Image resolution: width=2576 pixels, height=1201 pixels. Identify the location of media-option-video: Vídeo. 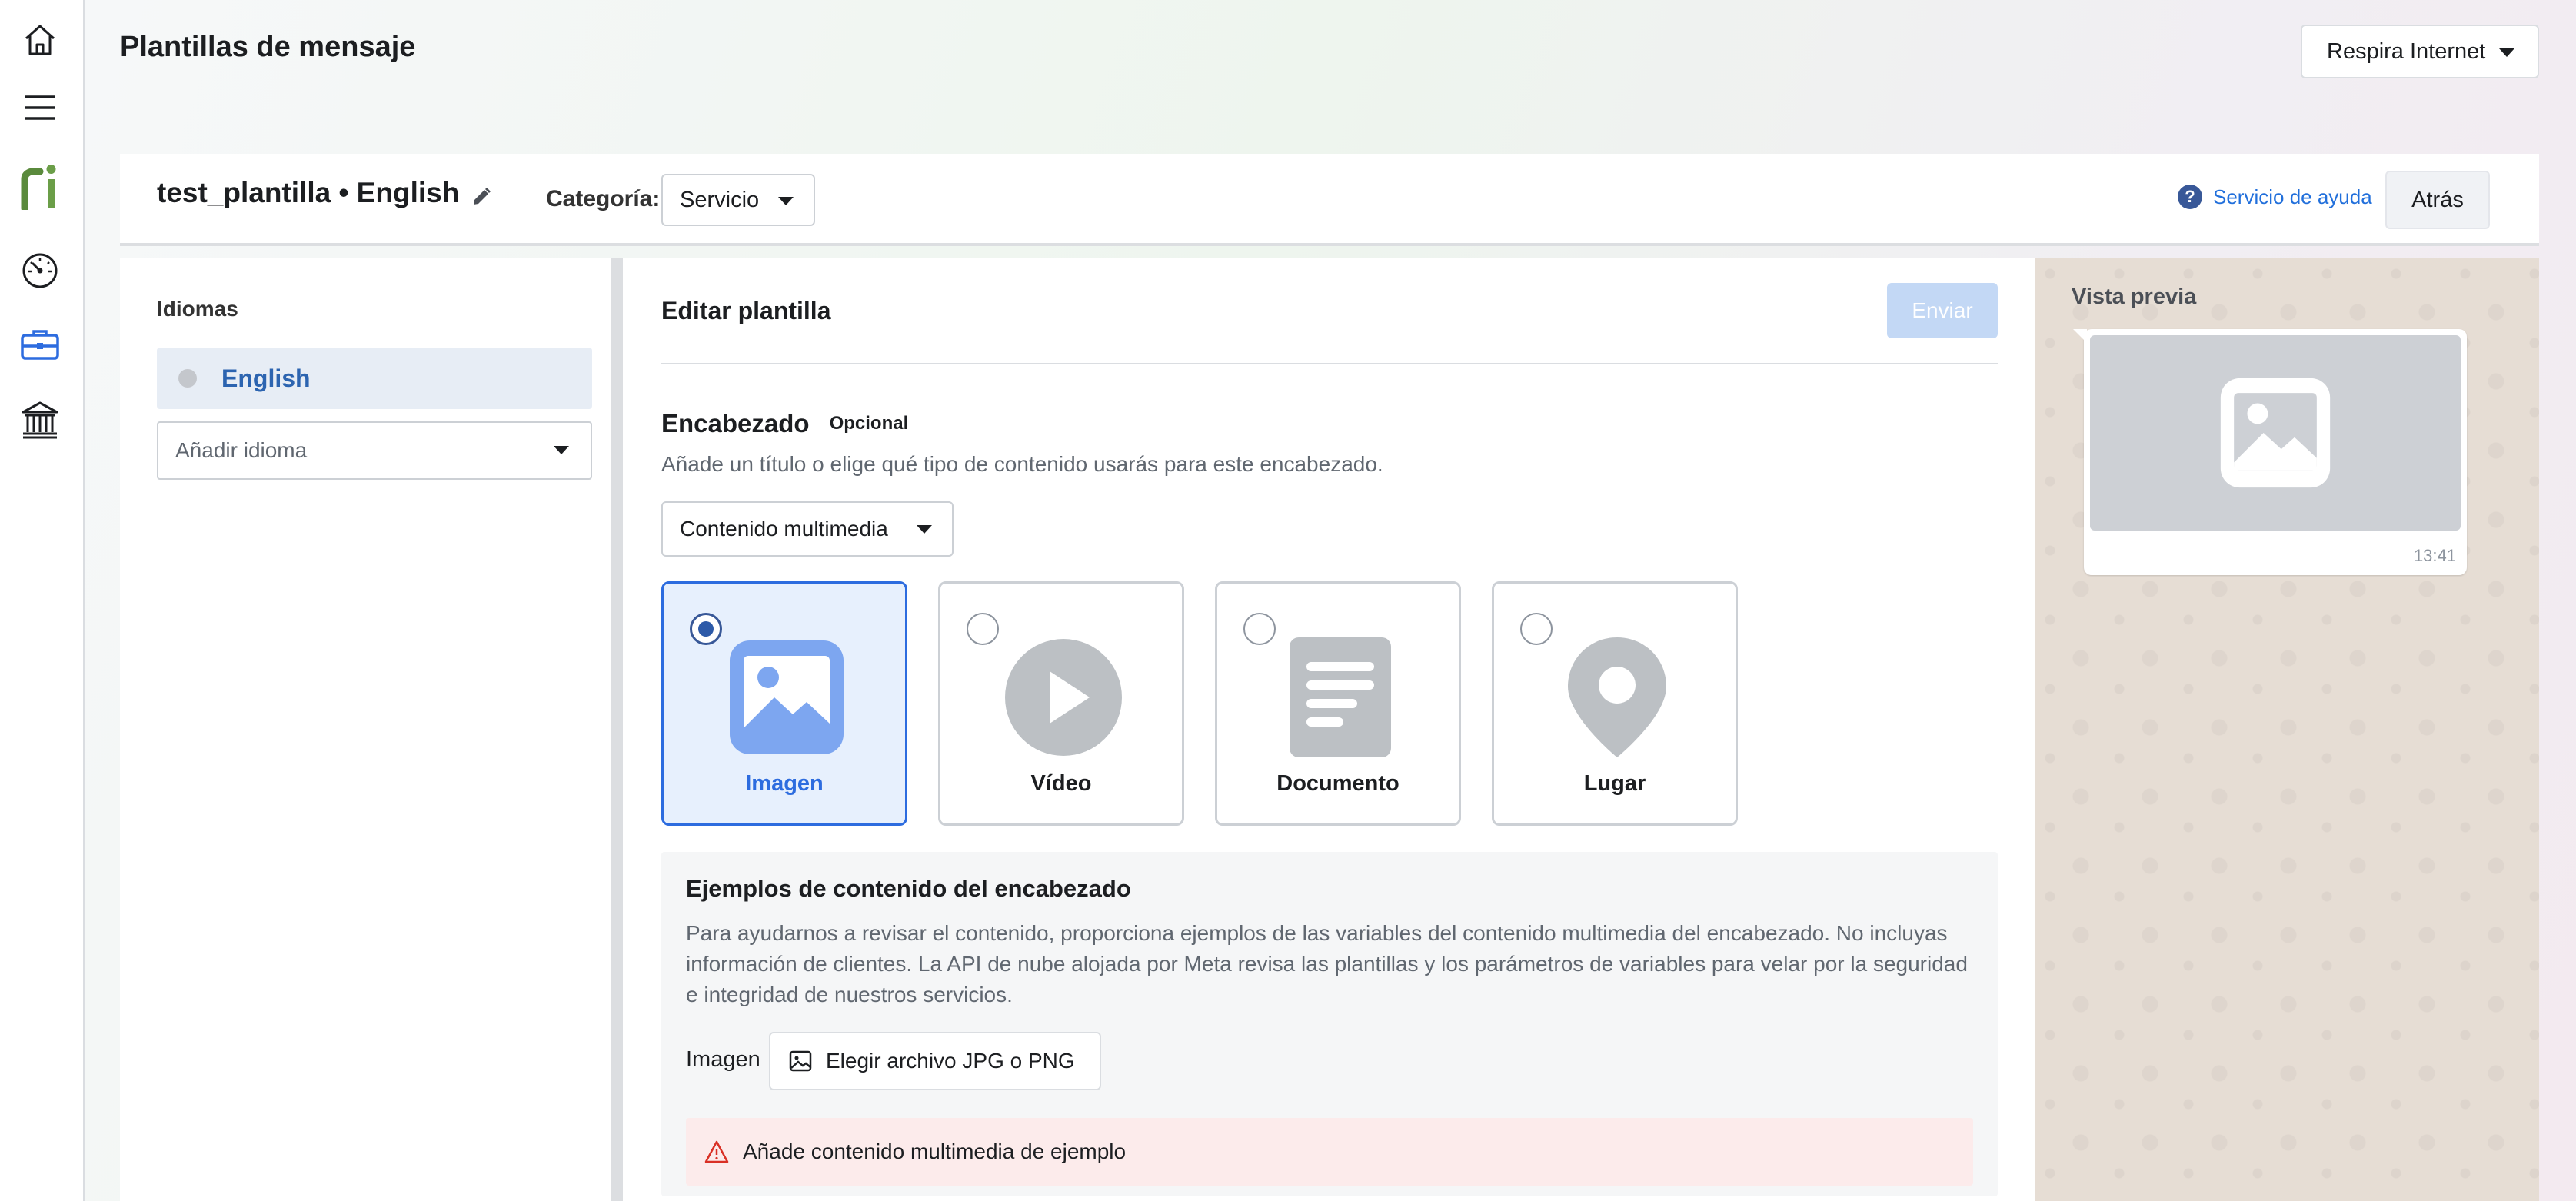
(1061, 704).